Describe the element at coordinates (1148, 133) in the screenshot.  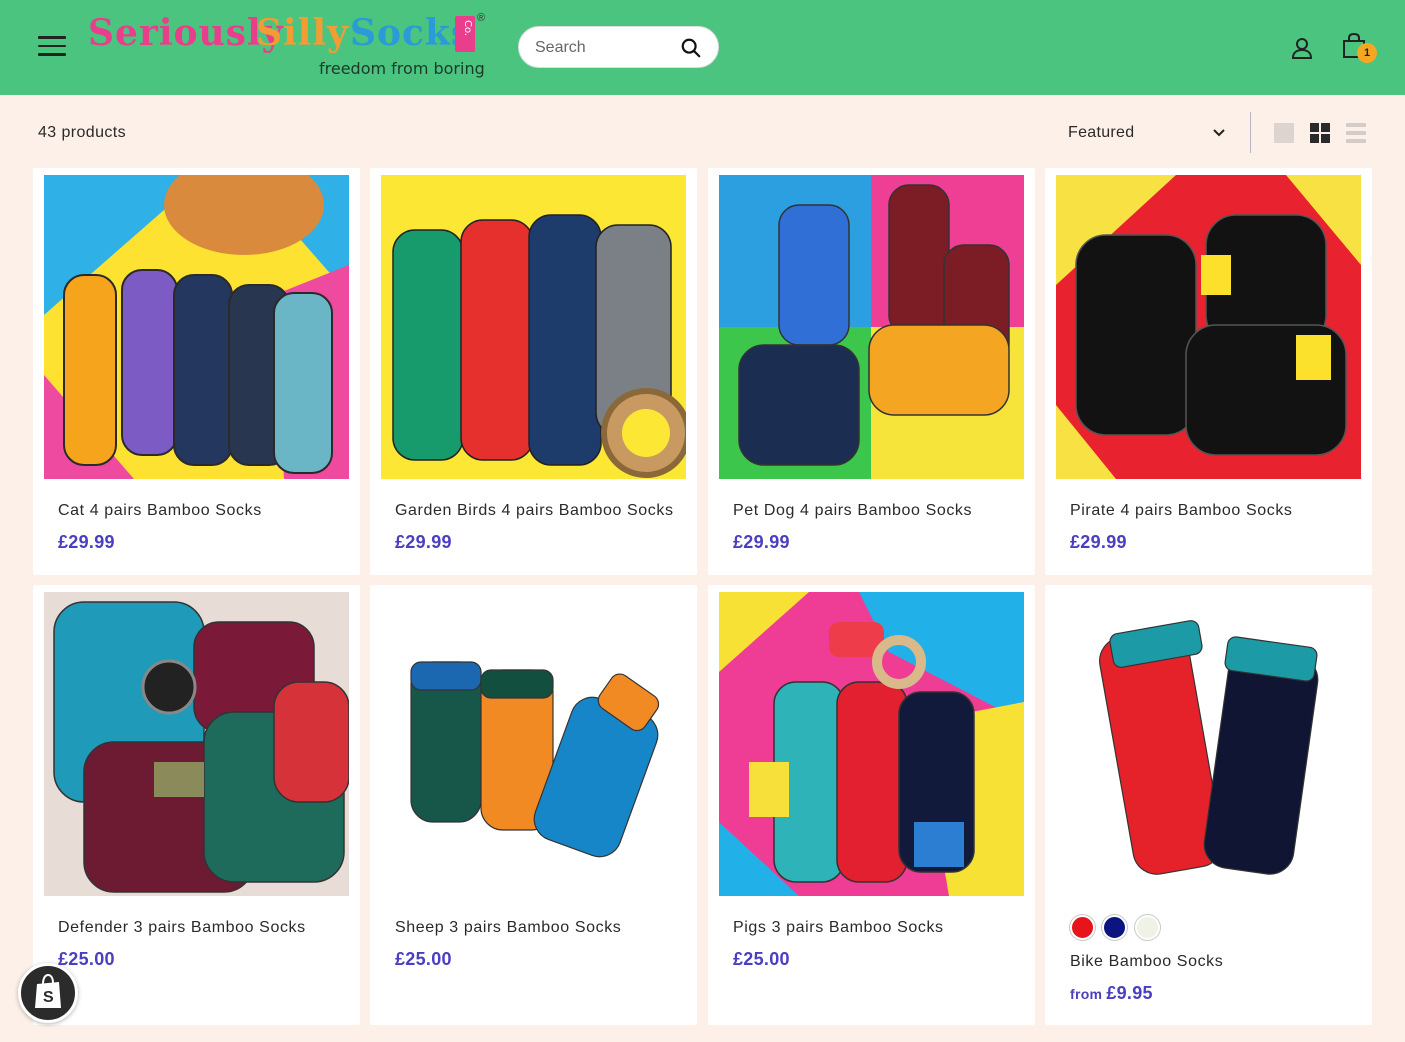
I see `sort-select: Featured` at that location.